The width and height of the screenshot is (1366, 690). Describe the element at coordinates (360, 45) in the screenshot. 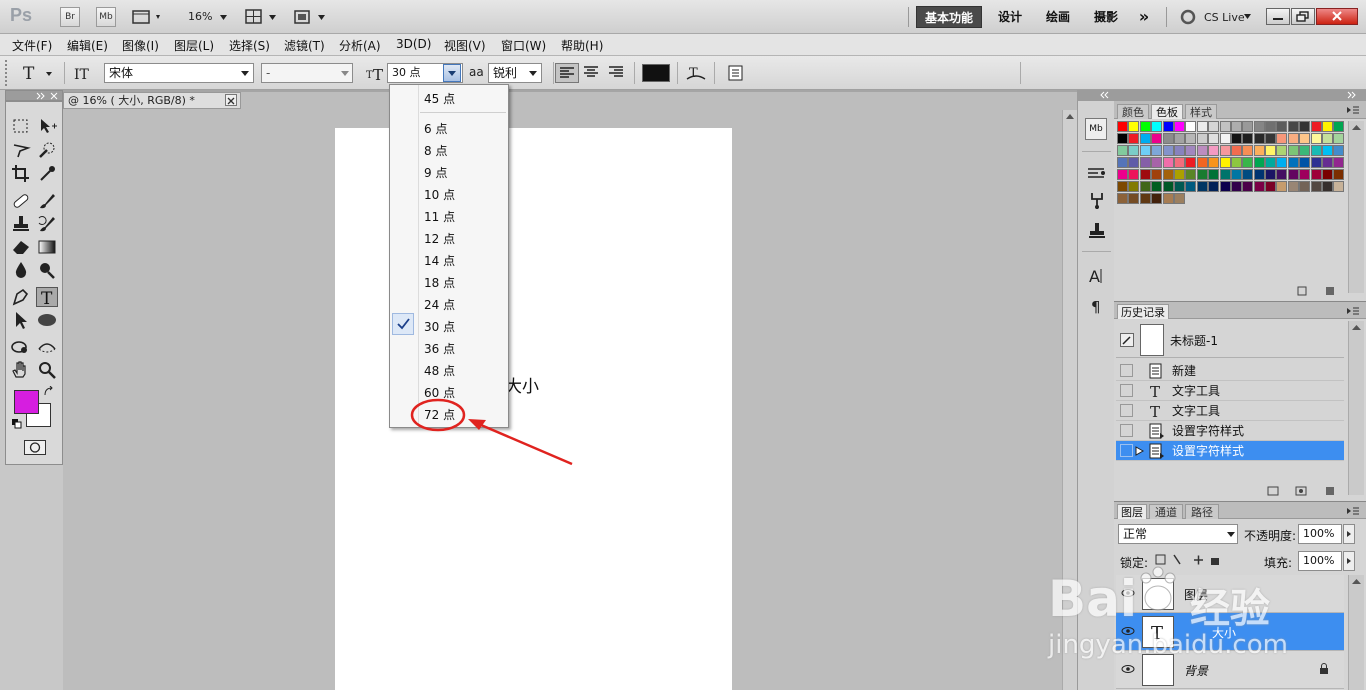

I see `menu-analysis: 分析(A)` at that location.